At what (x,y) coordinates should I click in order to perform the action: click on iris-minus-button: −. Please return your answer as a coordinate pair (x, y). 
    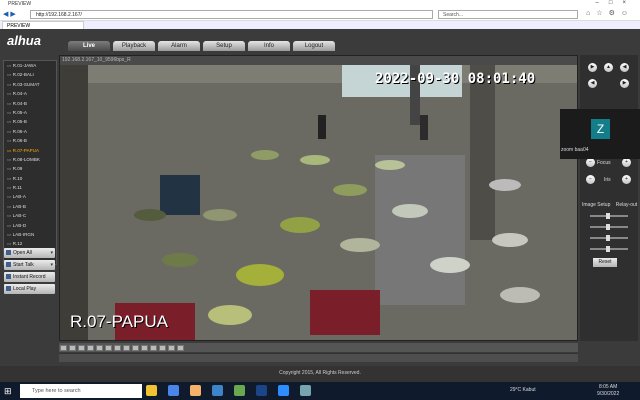
    Looking at the image, I should click on (590, 179).